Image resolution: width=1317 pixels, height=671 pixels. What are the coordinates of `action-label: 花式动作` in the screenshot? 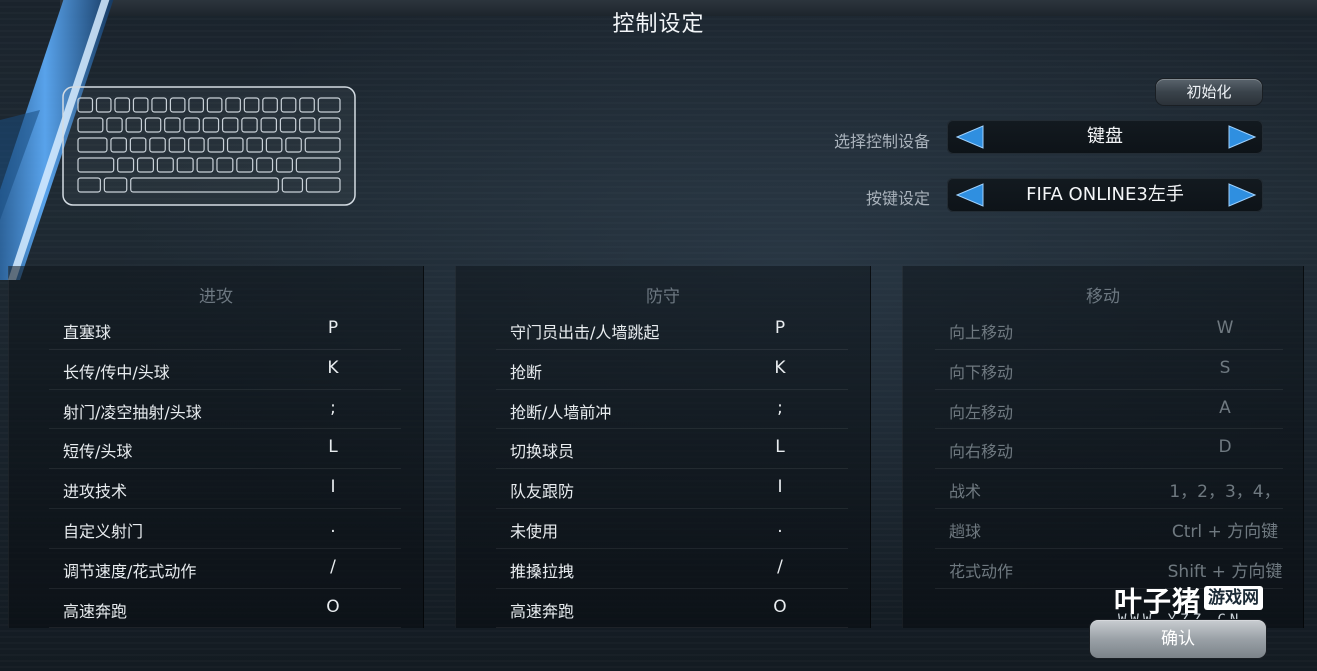 It's located at (981, 571).